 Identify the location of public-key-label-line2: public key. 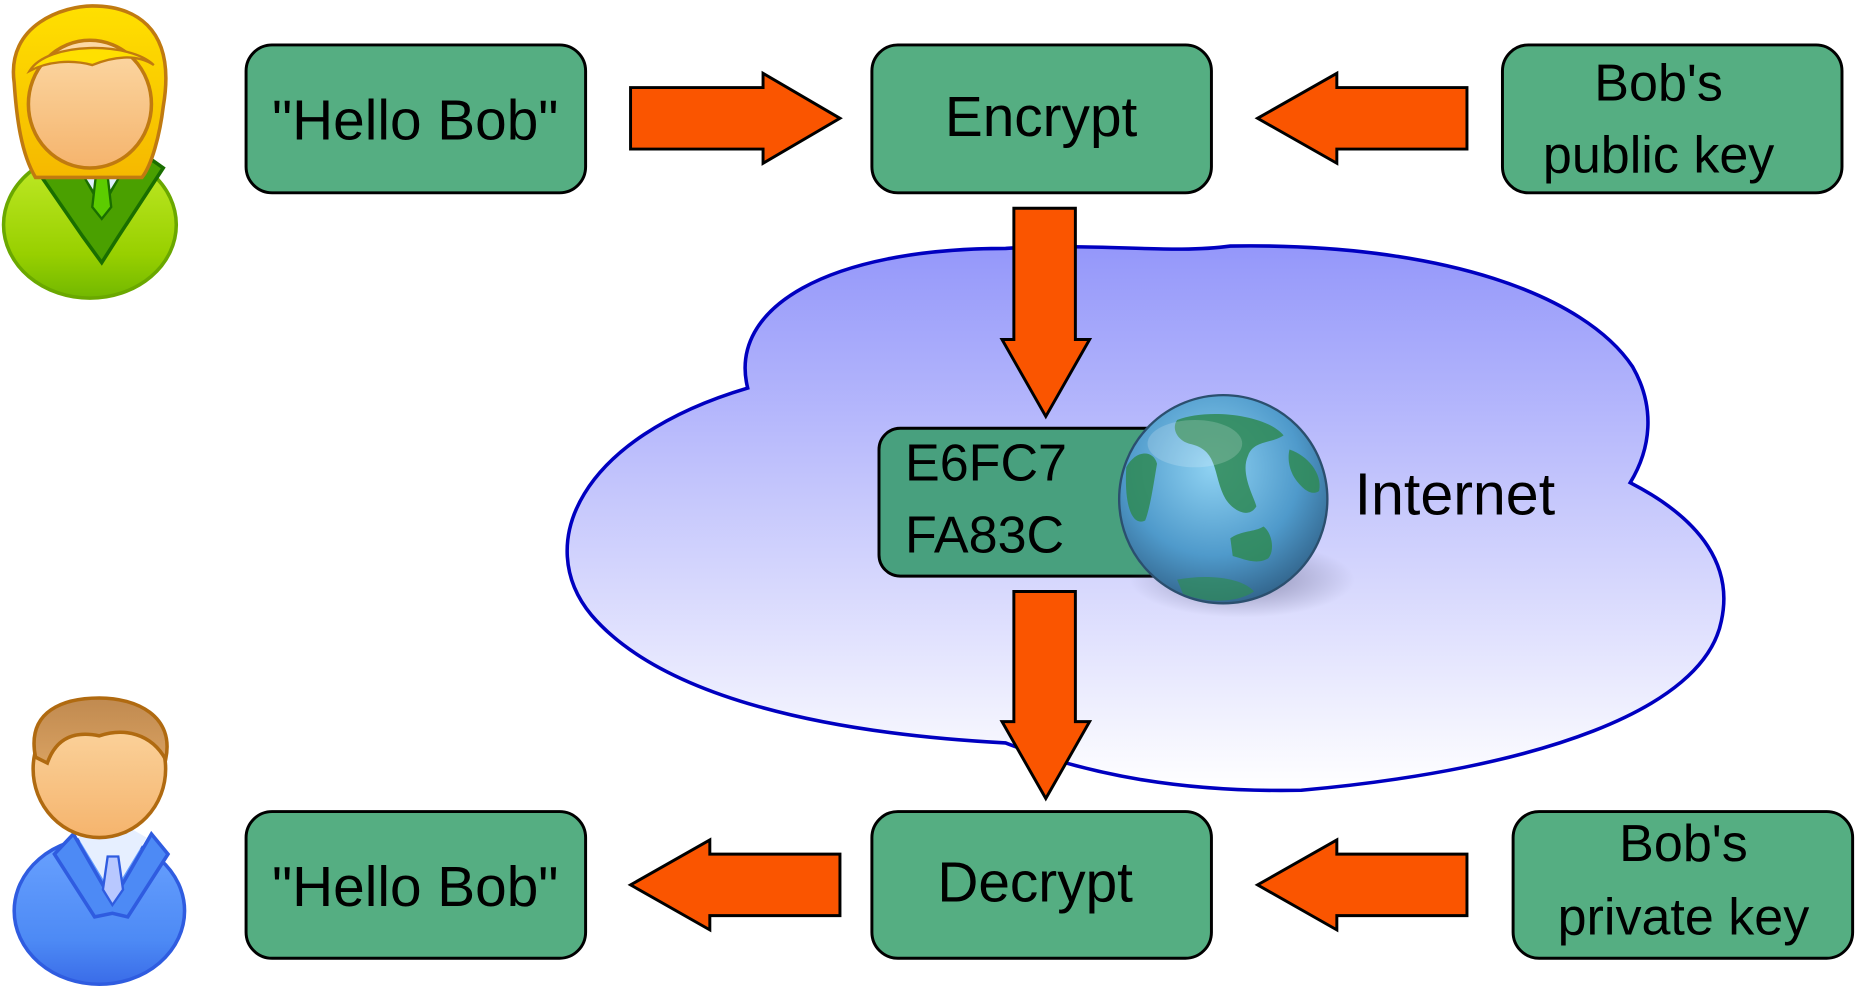
(1658, 156).